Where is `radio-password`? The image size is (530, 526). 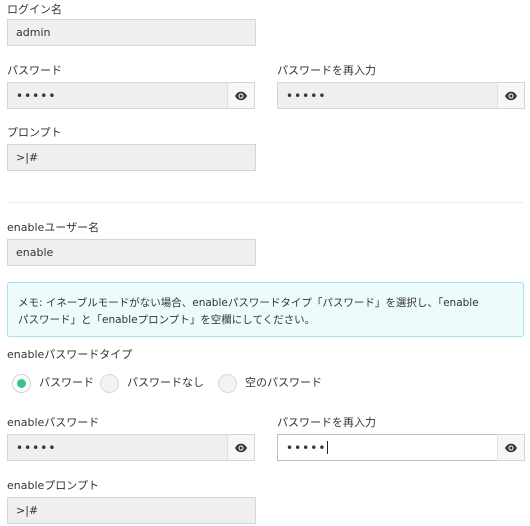 radio-password is located at coordinates (21, 383).